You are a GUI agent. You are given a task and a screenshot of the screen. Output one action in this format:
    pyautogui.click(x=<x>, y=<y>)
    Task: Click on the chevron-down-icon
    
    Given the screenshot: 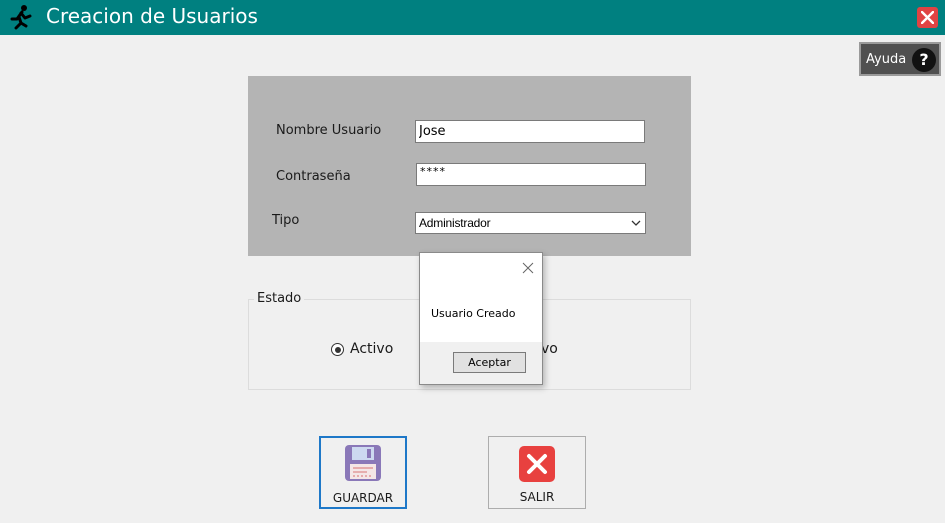 What is the action you would take?
    pyautogui.click(x=636, y=223)
    